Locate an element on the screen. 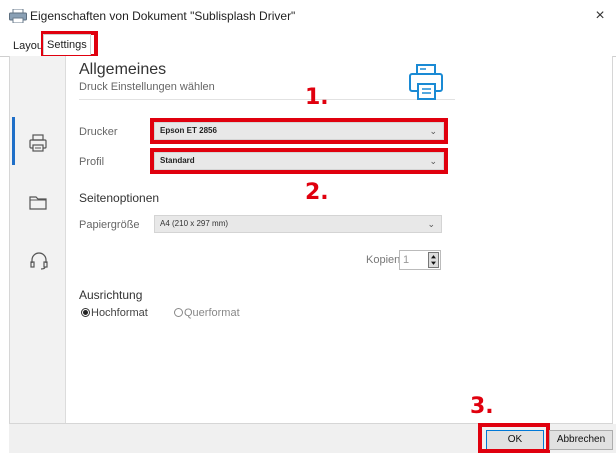 The height and width of the screenshot is (453, 616). cancel-button: Abbrechen is located at coordinates (581, 440).